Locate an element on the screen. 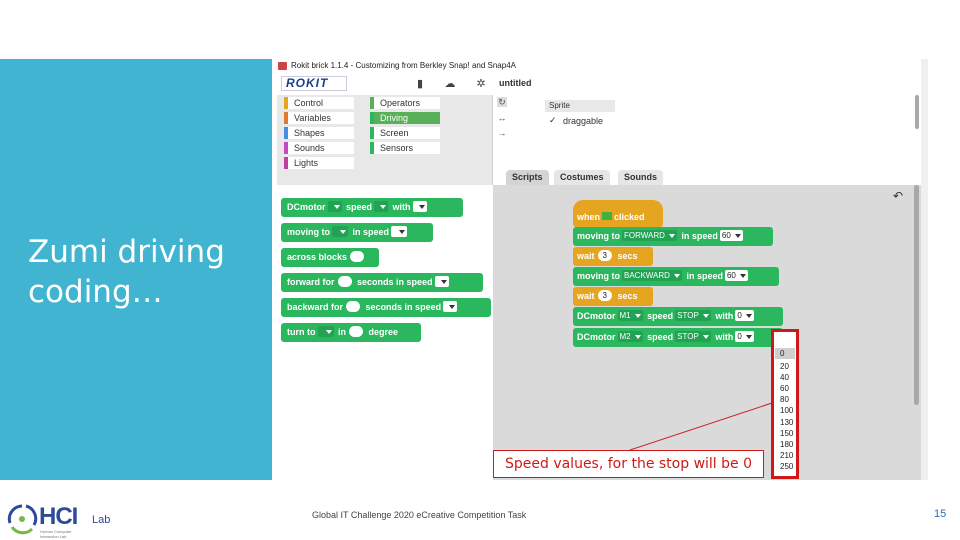 Image resolution: width=960 pixels, height=540 pixels. hci-lab-logo: HCI Lab Human Computer Interaction Lab is located at coordinates (61, 520).